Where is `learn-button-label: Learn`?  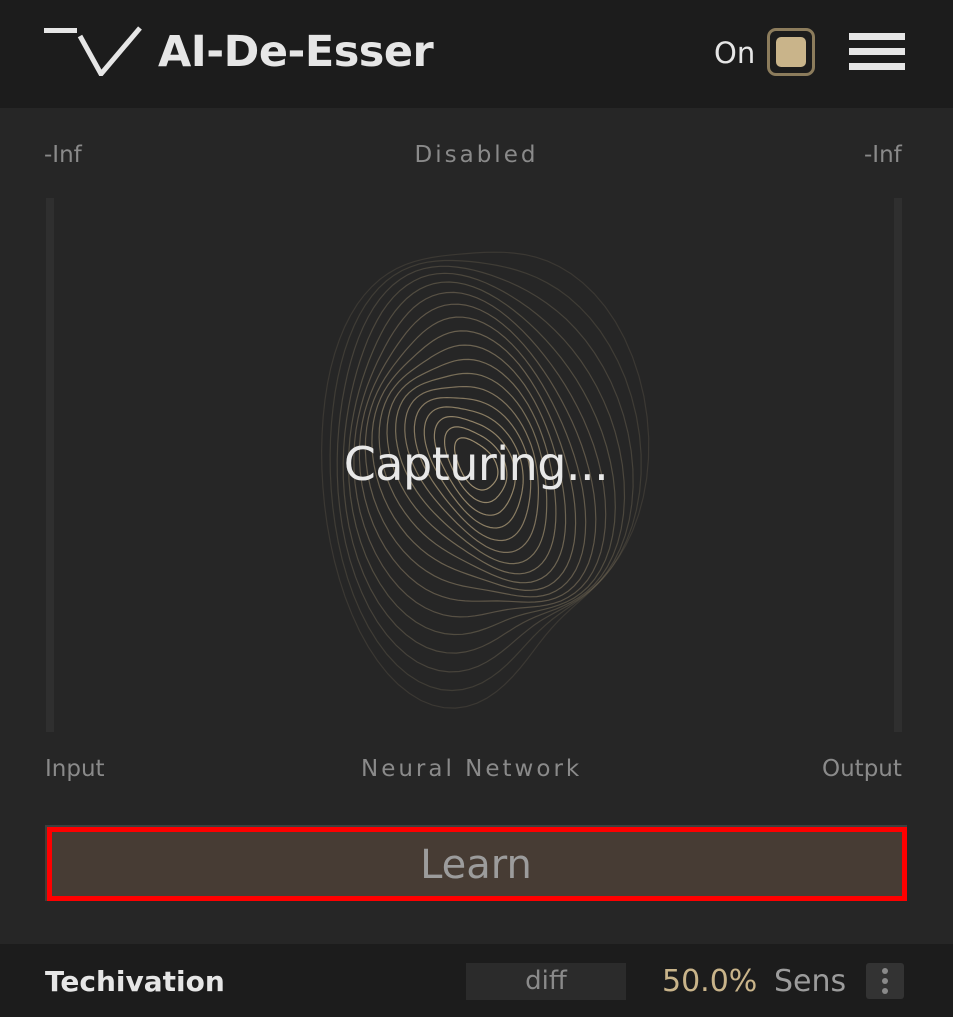
learn-button-label: Learn is located at coordinates (476, 865).